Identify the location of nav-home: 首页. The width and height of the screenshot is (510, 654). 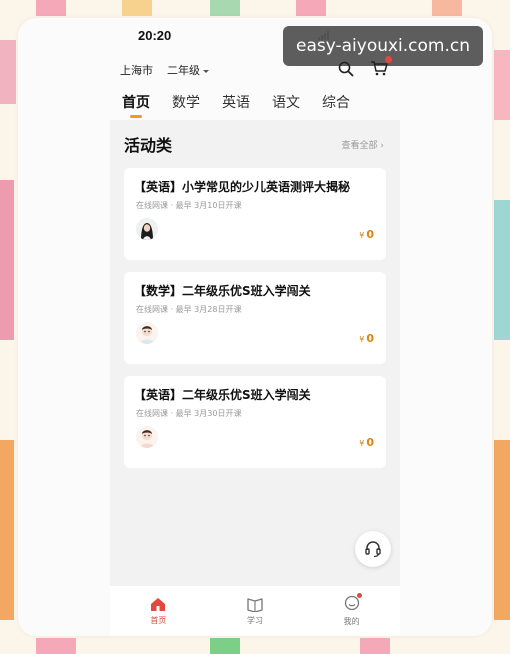
(158, 611).